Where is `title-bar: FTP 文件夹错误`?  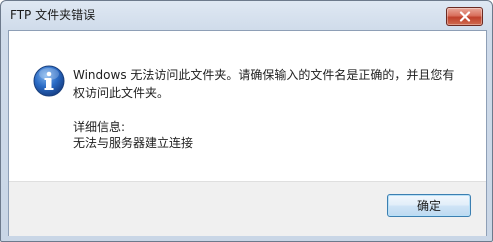 title-bar: FTP 文件夹错误 is located at coordinates (246, 15).